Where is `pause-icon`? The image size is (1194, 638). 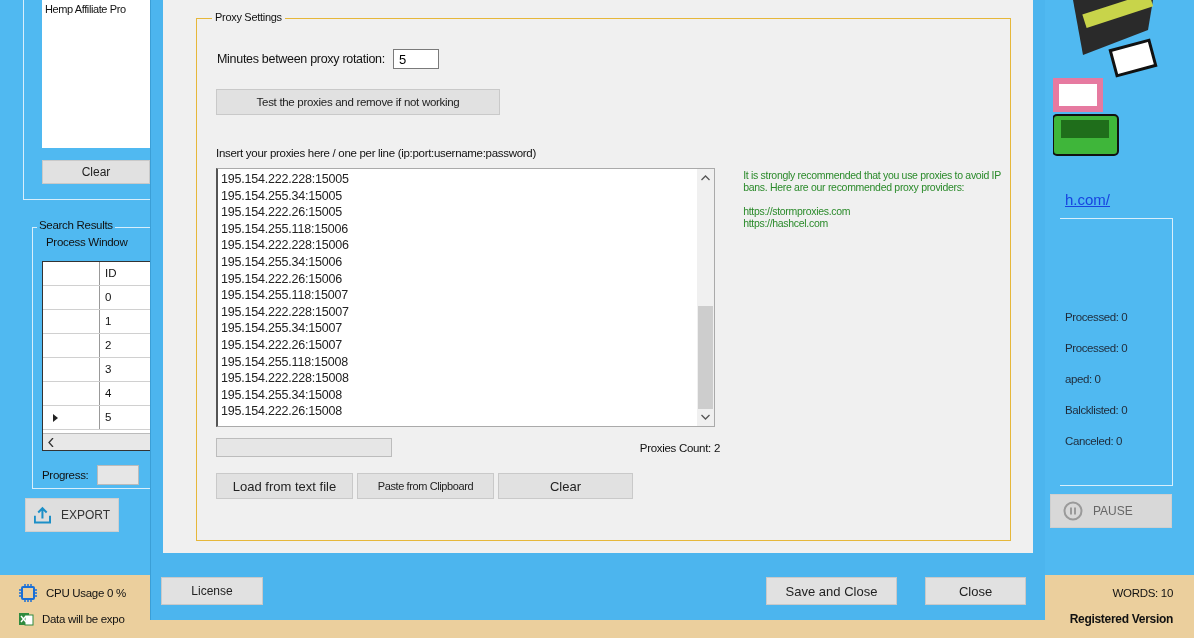 pause-icon is located at coordinates (1073, 511).